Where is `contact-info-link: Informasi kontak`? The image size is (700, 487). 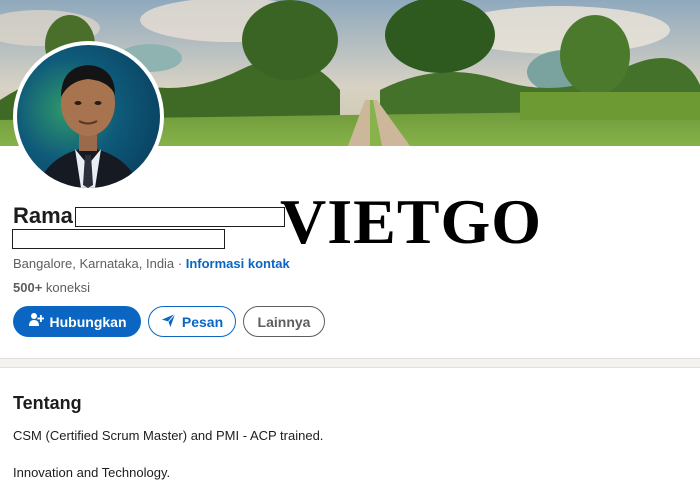
contact-info-link: Informasi kontak is located at coordinates (238, 263).